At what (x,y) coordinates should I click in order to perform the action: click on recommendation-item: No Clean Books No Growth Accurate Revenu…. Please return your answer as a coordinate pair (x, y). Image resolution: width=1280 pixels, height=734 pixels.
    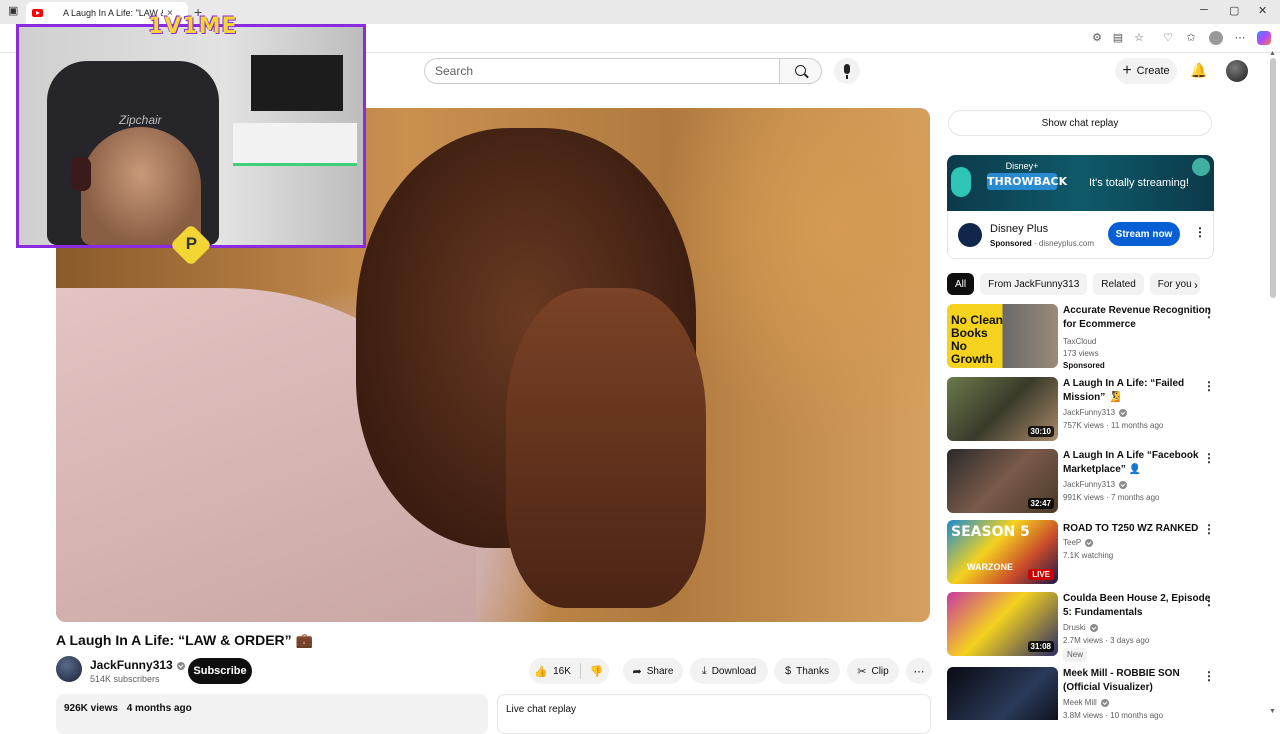
    Looking at the image, I should click on (1097, 337).